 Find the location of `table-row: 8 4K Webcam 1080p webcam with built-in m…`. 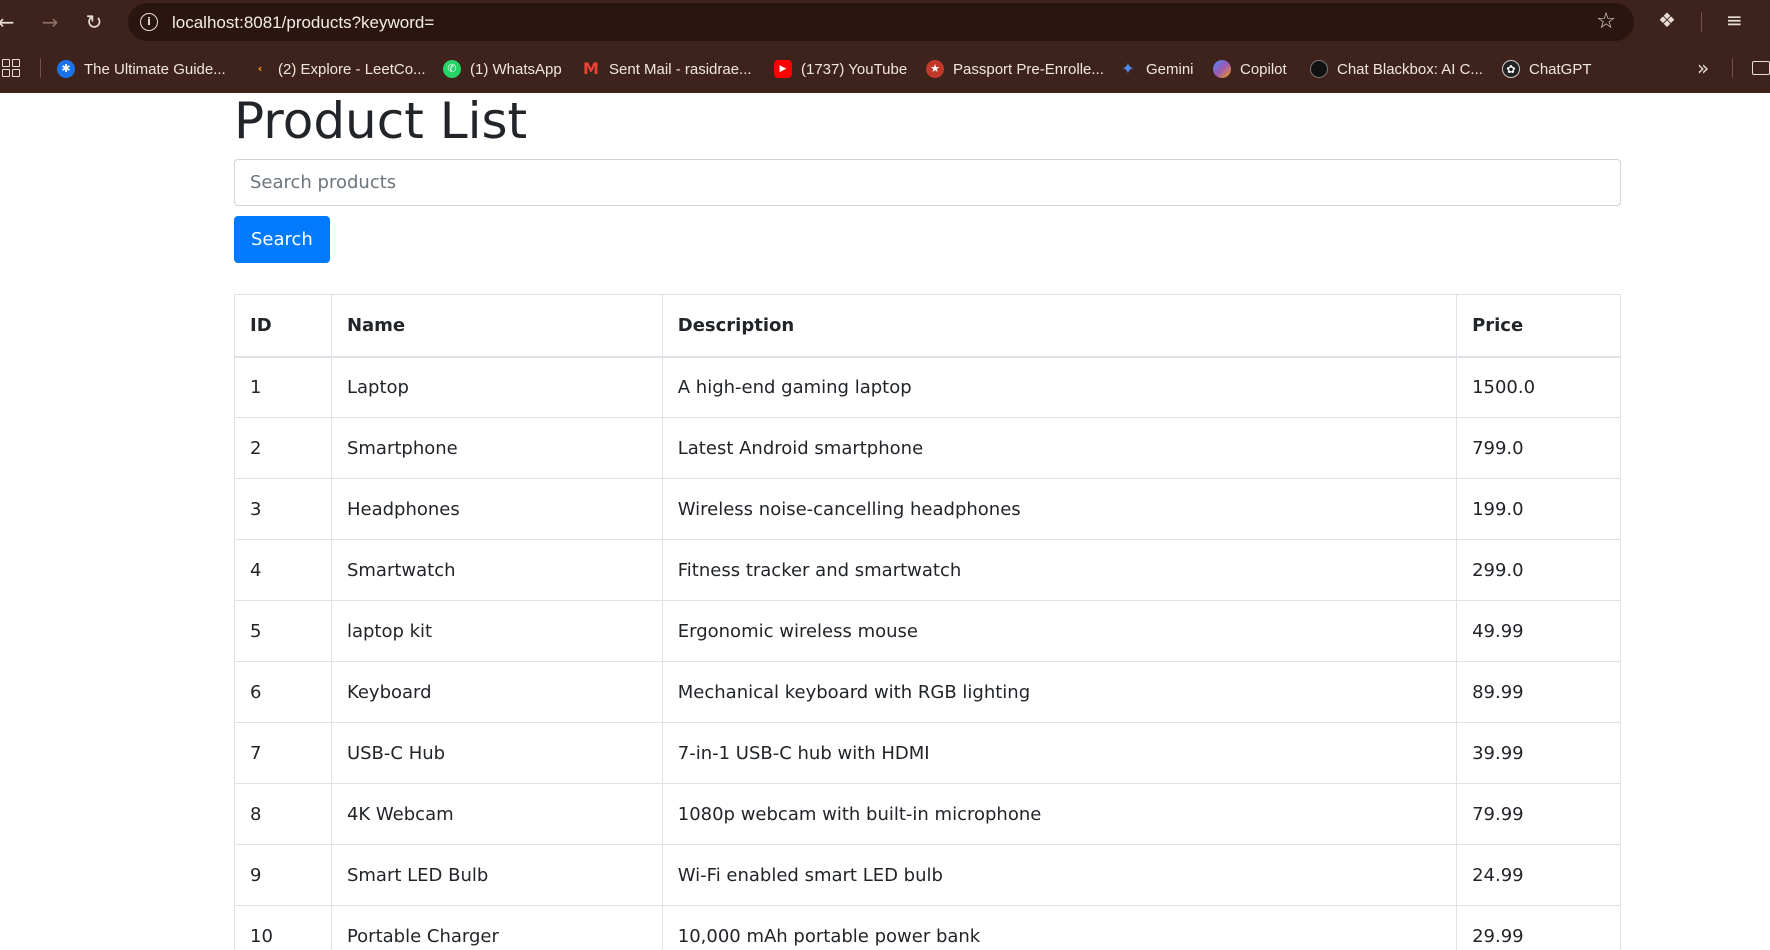

table-row: 8 4K Webcam 1080p webcam with built-in m… is located at coordinates (927, 814).